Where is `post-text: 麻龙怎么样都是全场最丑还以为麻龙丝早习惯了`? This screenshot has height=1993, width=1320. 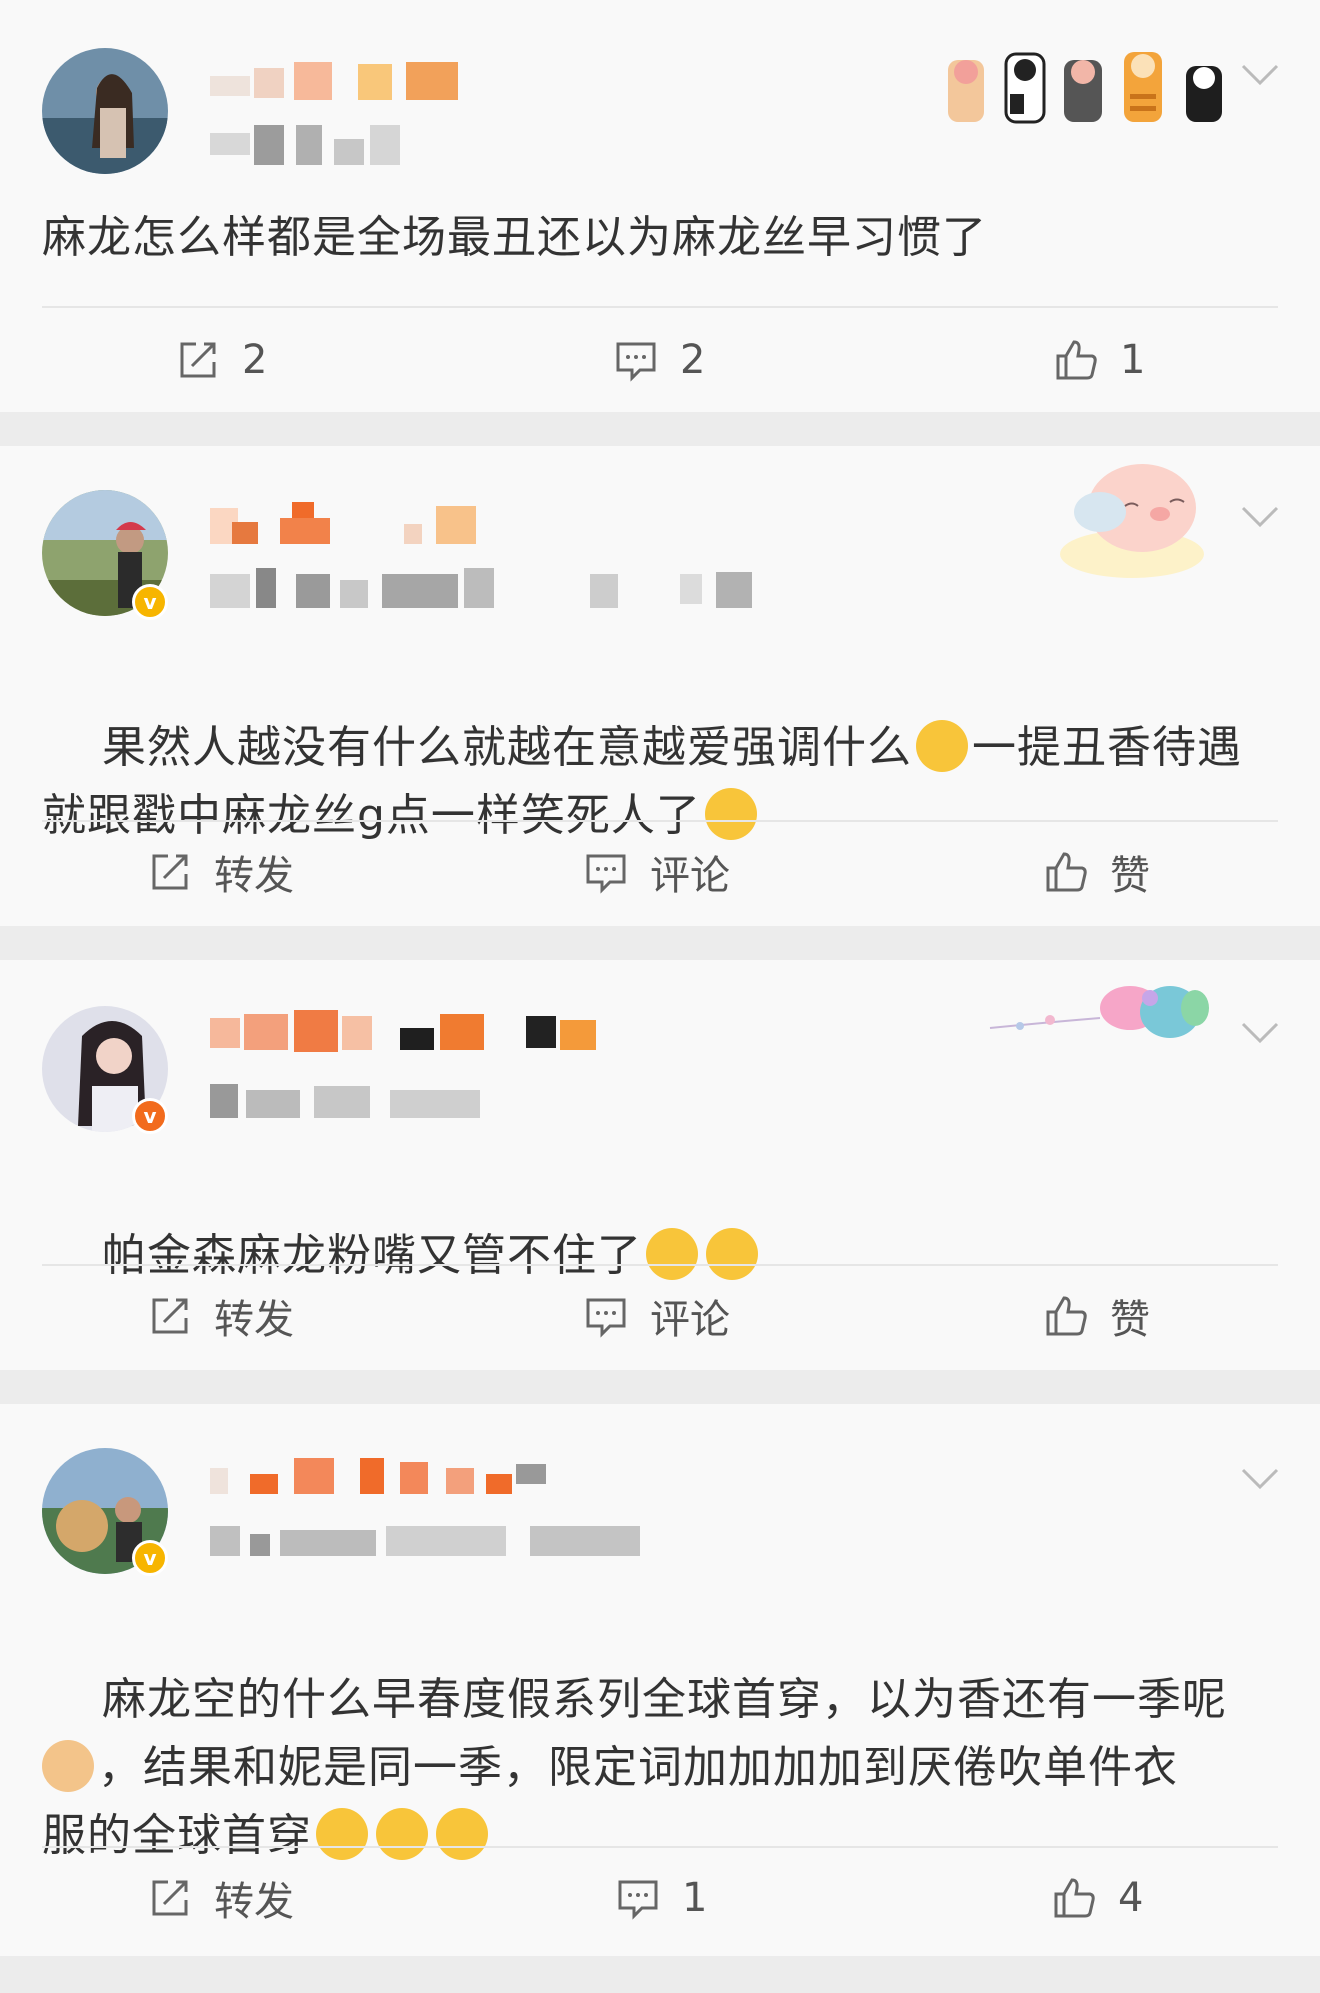 post-text: 麻龙怎么样都是全场最丑还以为麻龙丝早习惯了 is located at coordinates (514, 237).